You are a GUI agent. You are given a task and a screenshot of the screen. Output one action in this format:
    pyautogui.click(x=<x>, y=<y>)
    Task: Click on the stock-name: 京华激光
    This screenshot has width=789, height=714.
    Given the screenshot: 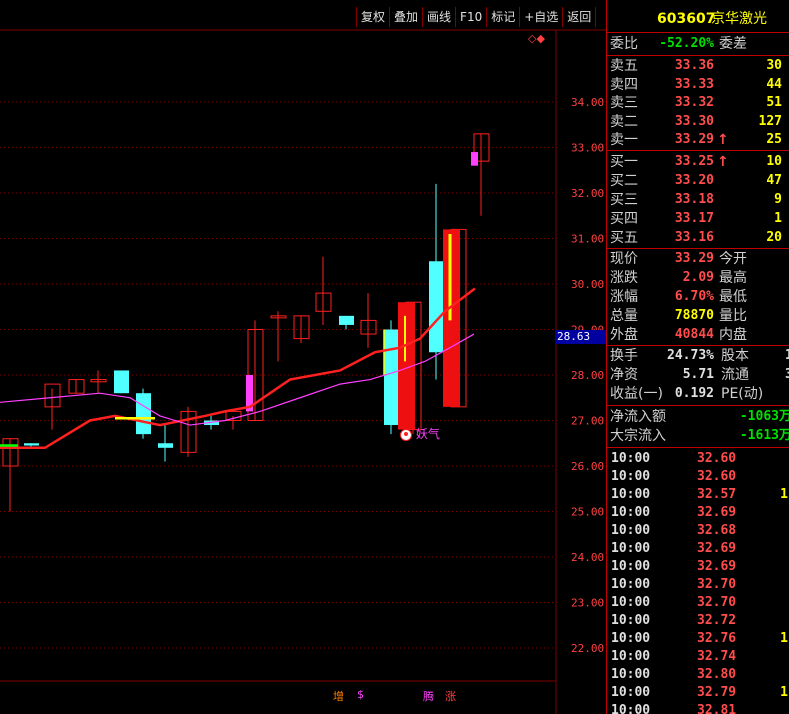 What is the action you would take?
    pyautogui.click(x=739, y=19)
    